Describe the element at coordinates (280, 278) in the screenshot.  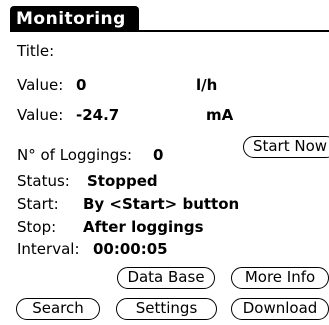
I see `more-info-button: More Info` at that location.